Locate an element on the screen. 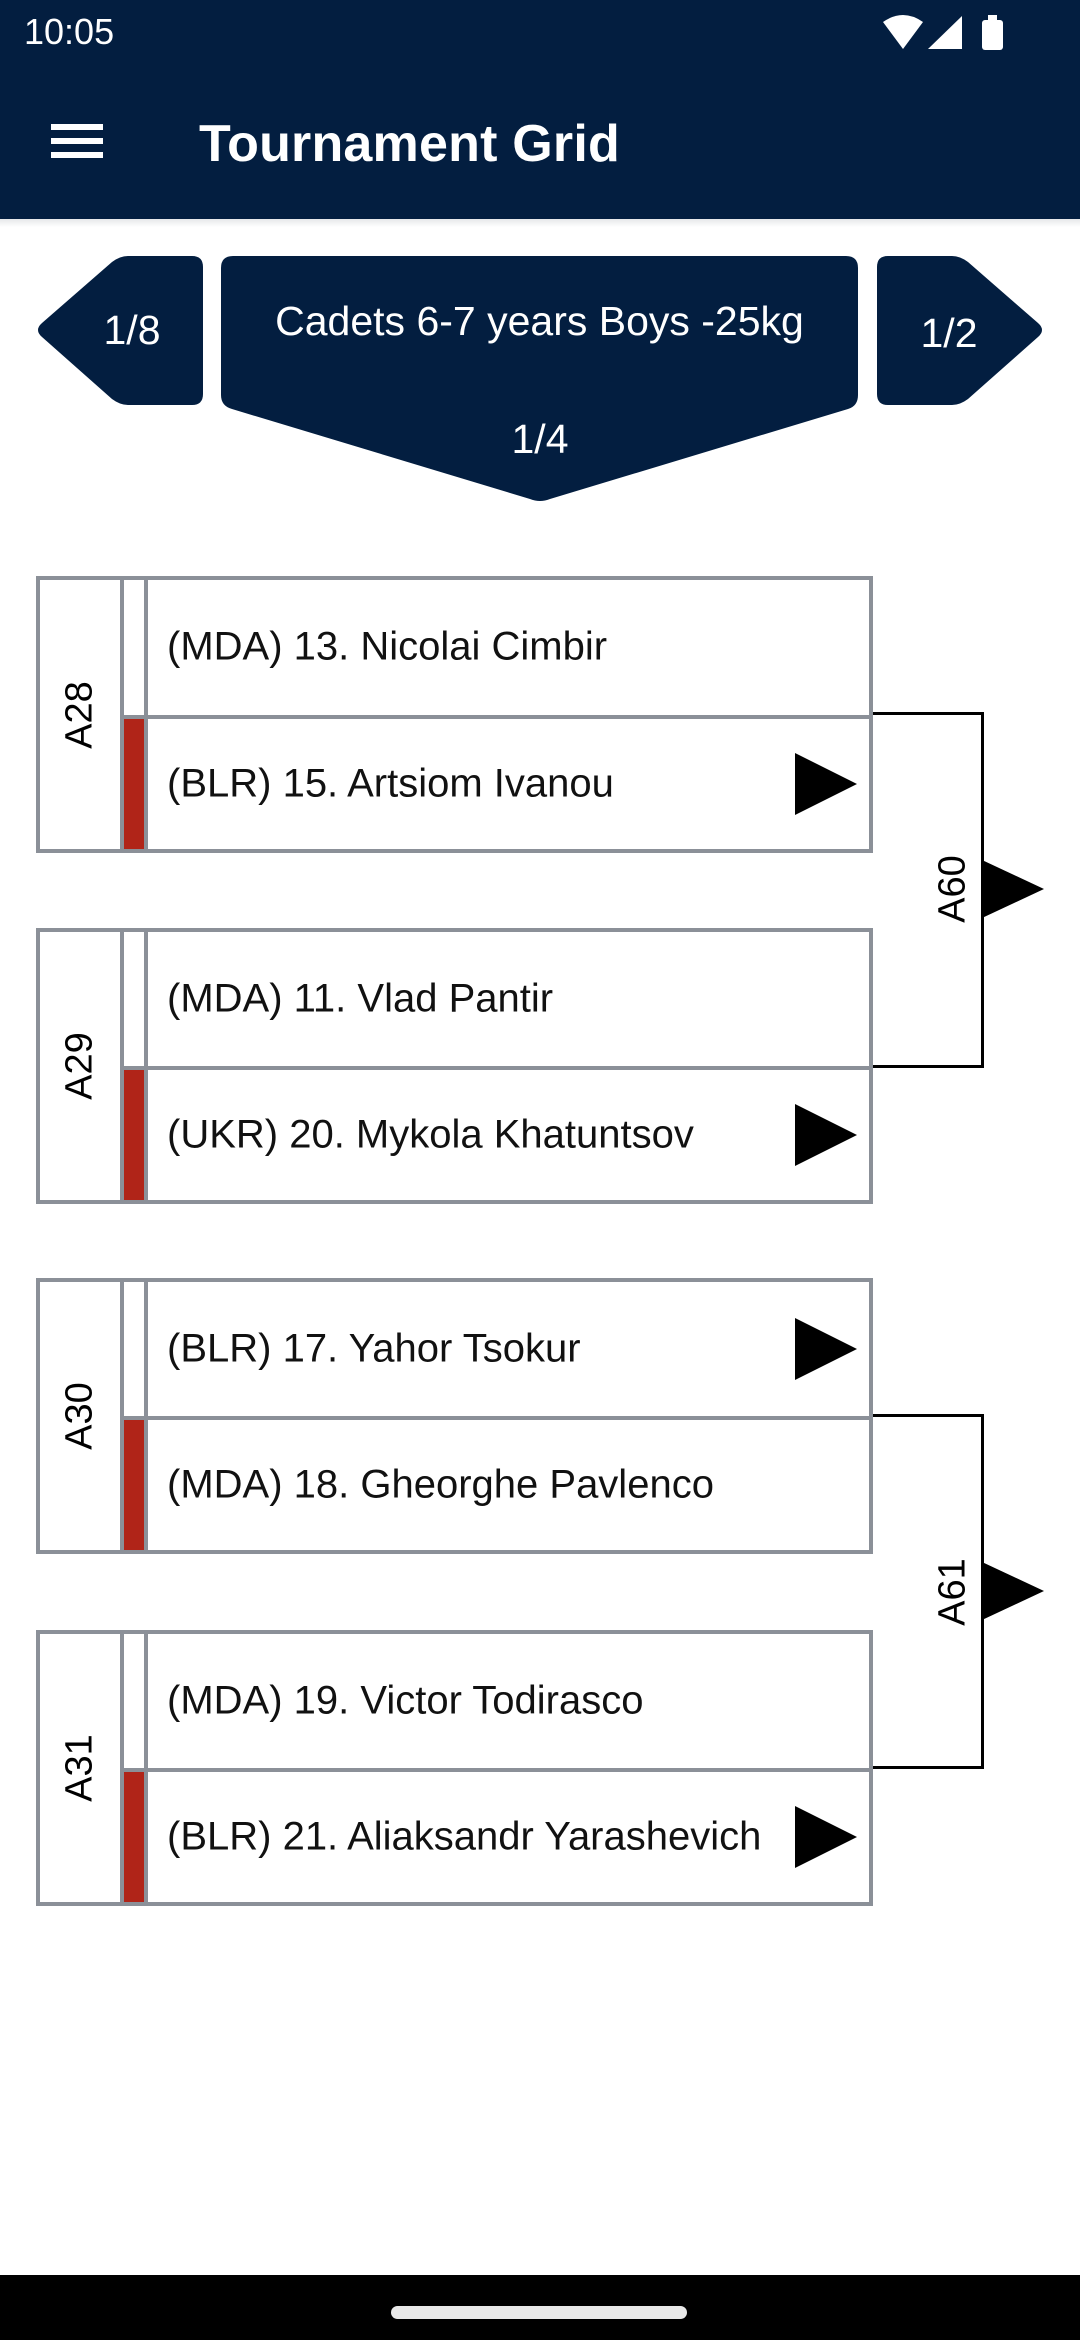  status-time: 10:05 is located at coordinates (69, 31).